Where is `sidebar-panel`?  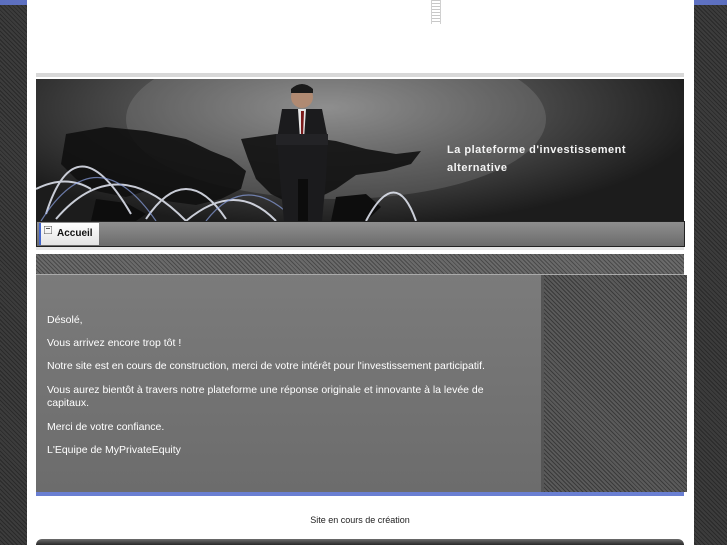 sidebar-panel is located at coordinates (614, 383).